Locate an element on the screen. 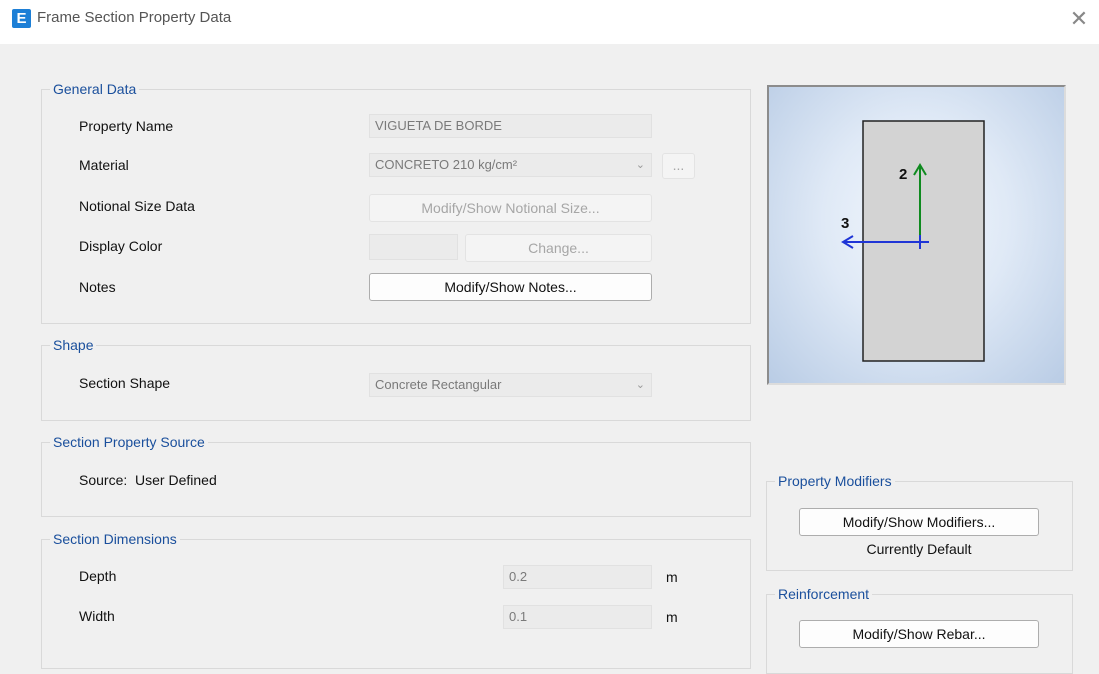 This screenshot has height=674, width=1099. source-text: Source: User Defined is located at coordinates (148, 480).